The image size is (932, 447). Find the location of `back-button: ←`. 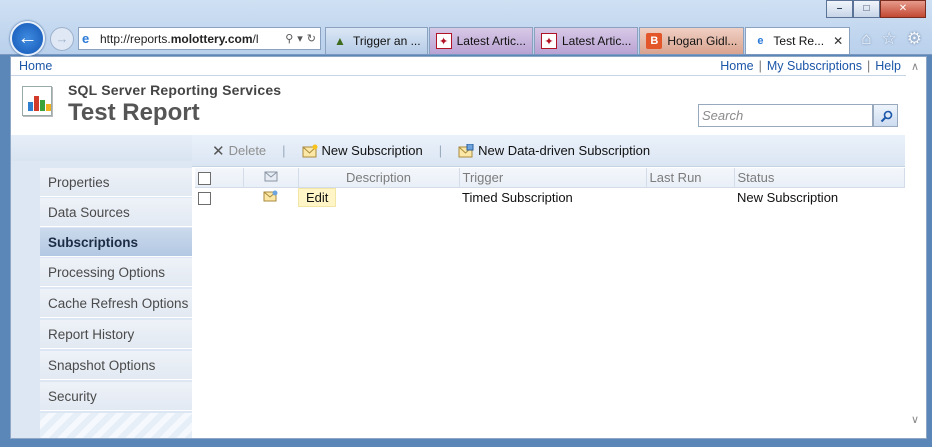

back-button: ← is located at coordinates (27, 38).